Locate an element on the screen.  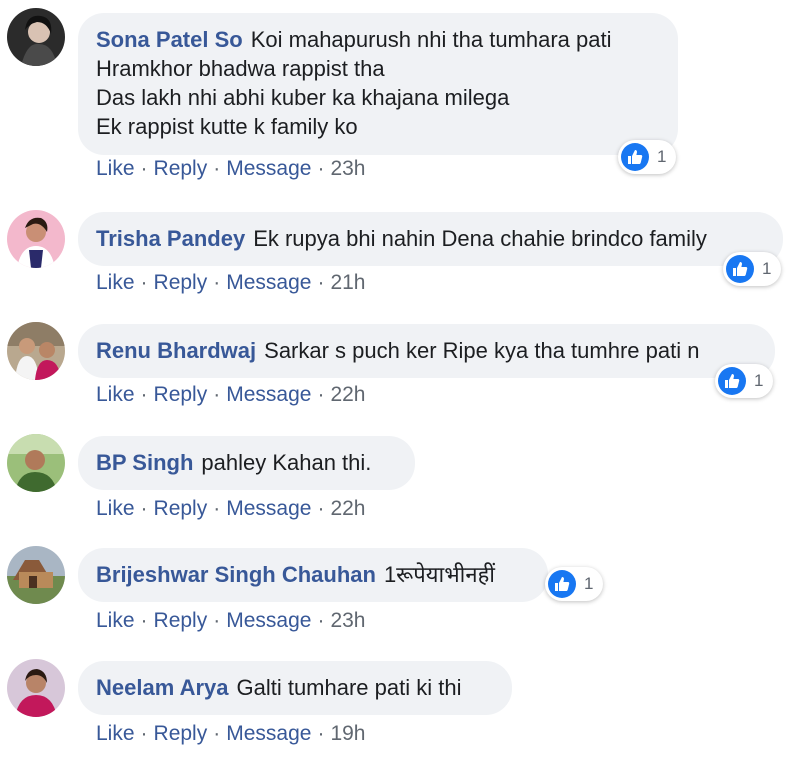
comment-author-link: Neelam Arya is located at coordinates (162, 687).